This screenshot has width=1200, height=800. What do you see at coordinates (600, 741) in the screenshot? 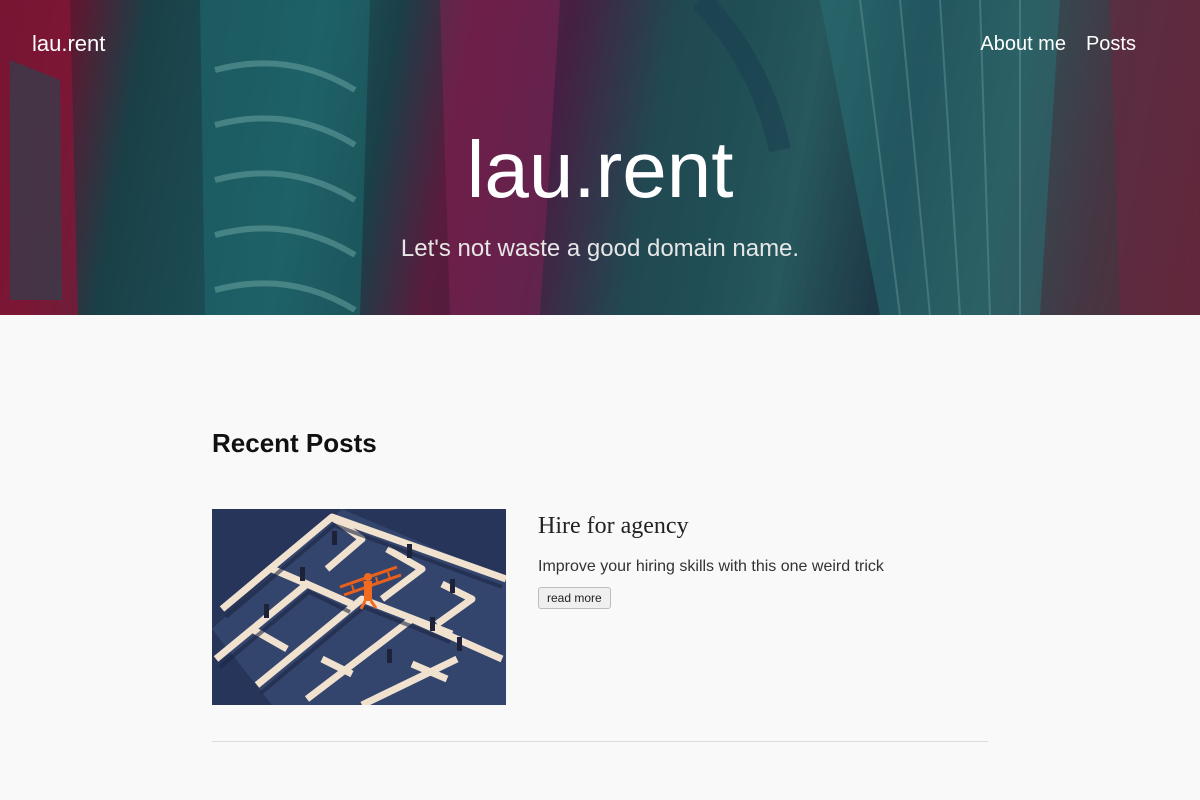
I see `post-divider` at bounding box center [600, 741].